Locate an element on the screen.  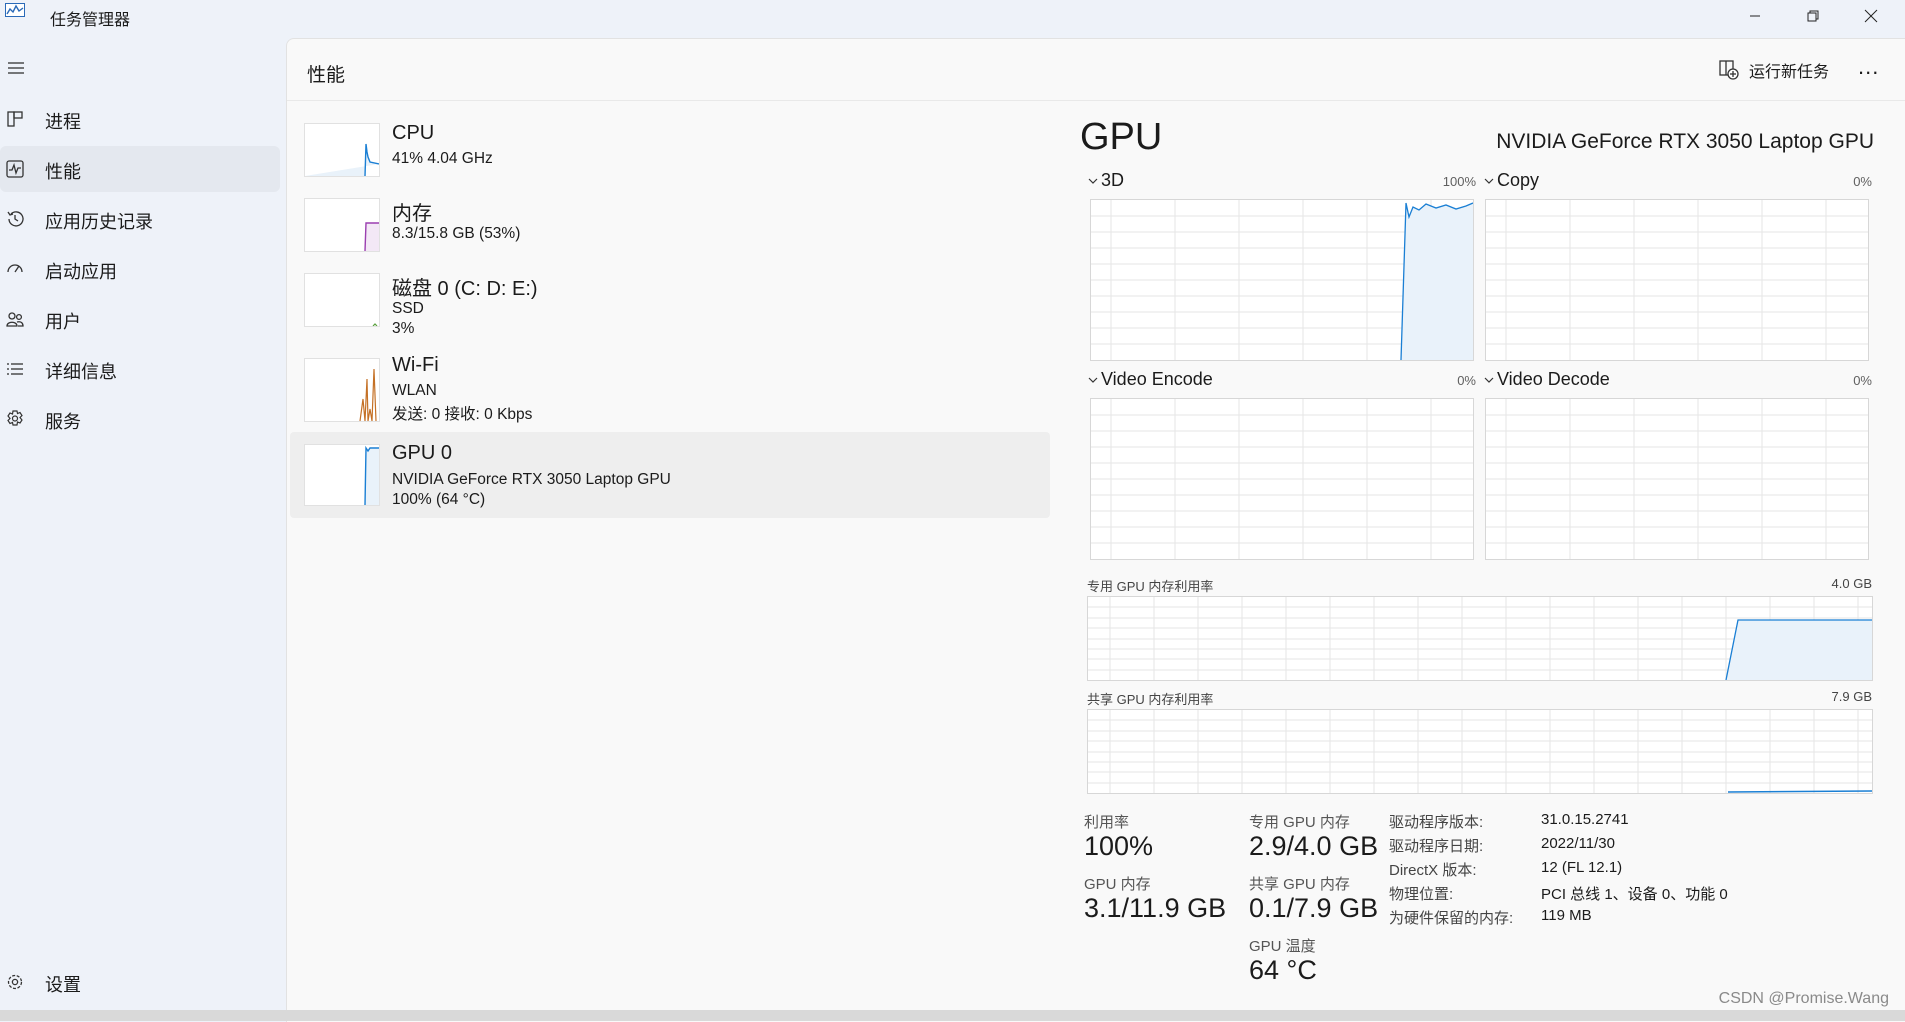
engine-graph-copy is located at coordinates (1677, 280).